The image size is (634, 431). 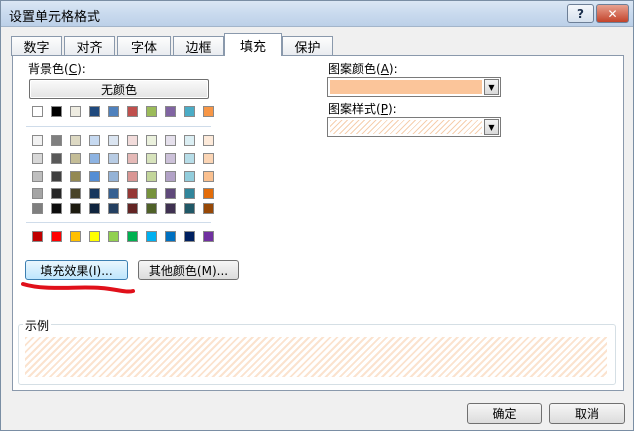 What do you see at coordinates (252, 47) in the screenshot?
I see `tab-label: 填充` at bounding box center [252, 47].